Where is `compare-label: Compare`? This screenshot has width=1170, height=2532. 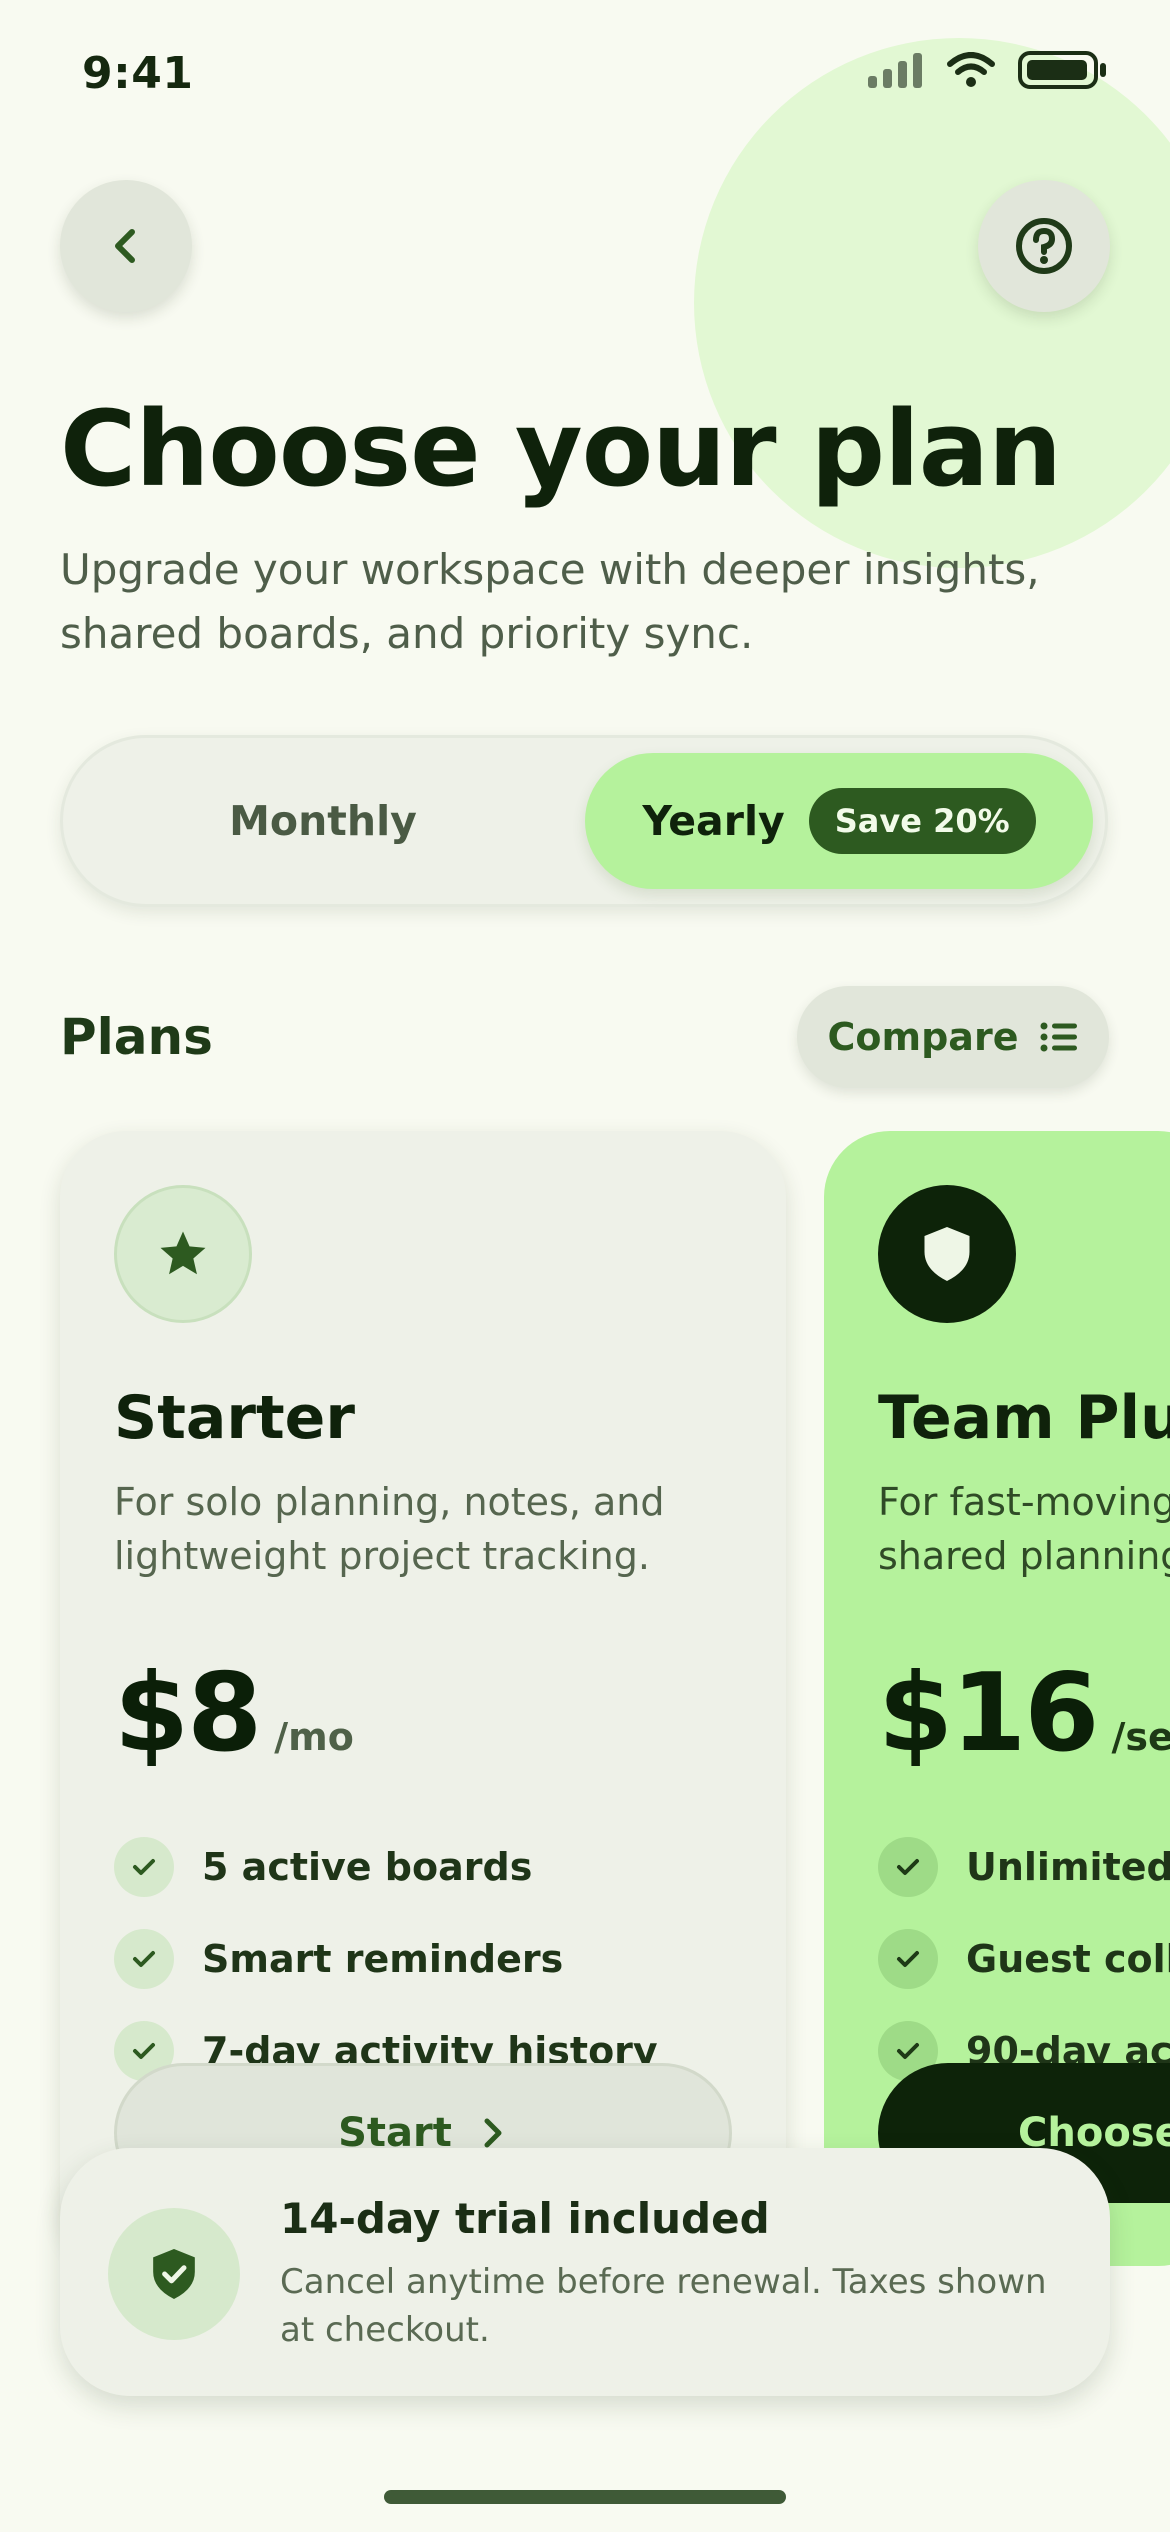 compare-label: Compare is located at coordinates (923, 1037).